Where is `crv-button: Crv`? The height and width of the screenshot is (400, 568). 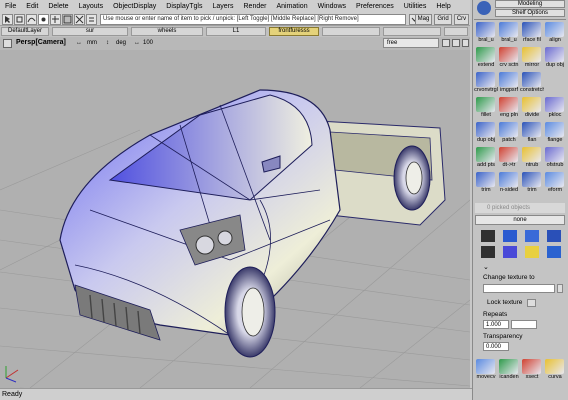 crv-button: Crv is located at coordinates (461, 19).